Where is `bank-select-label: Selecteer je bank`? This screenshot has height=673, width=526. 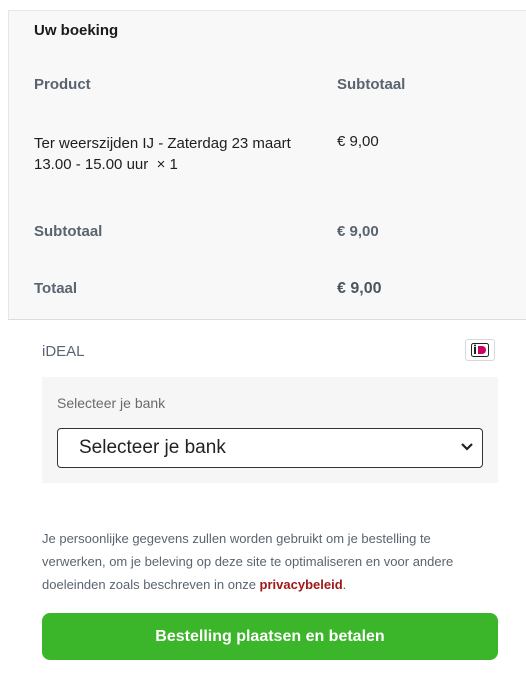 bank-select-label: Selecteer je bank is located at coordinates (111, 403).